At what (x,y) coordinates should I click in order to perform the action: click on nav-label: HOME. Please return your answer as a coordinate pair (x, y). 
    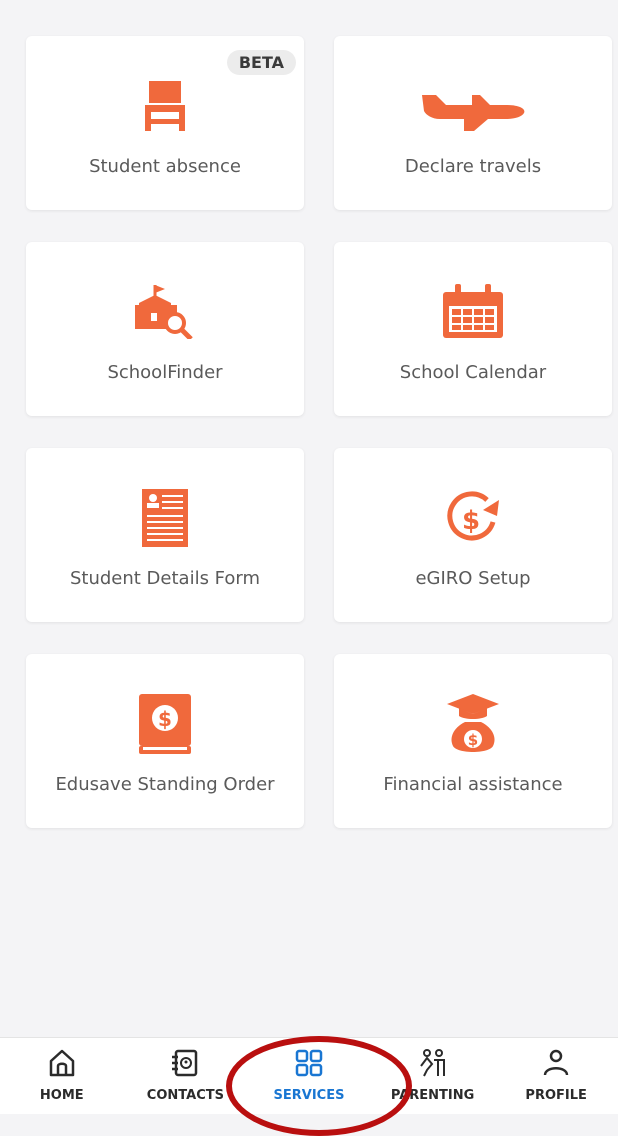
    Looking at the image, I should click on (61, 1095).